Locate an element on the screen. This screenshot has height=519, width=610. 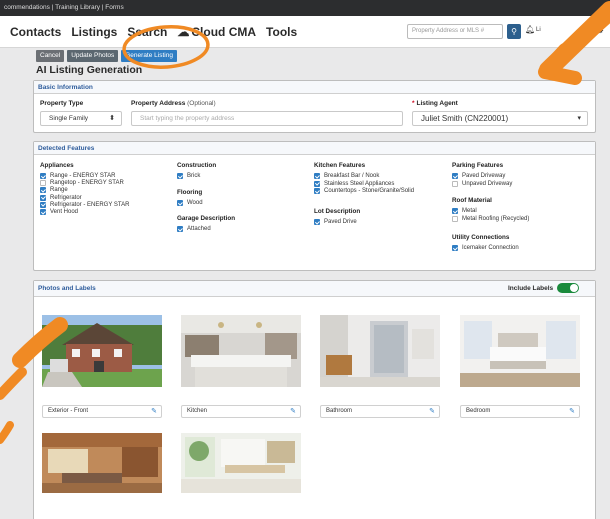
kitchen-features-heading: Kitchen Features is located at coordinates (340, 165).